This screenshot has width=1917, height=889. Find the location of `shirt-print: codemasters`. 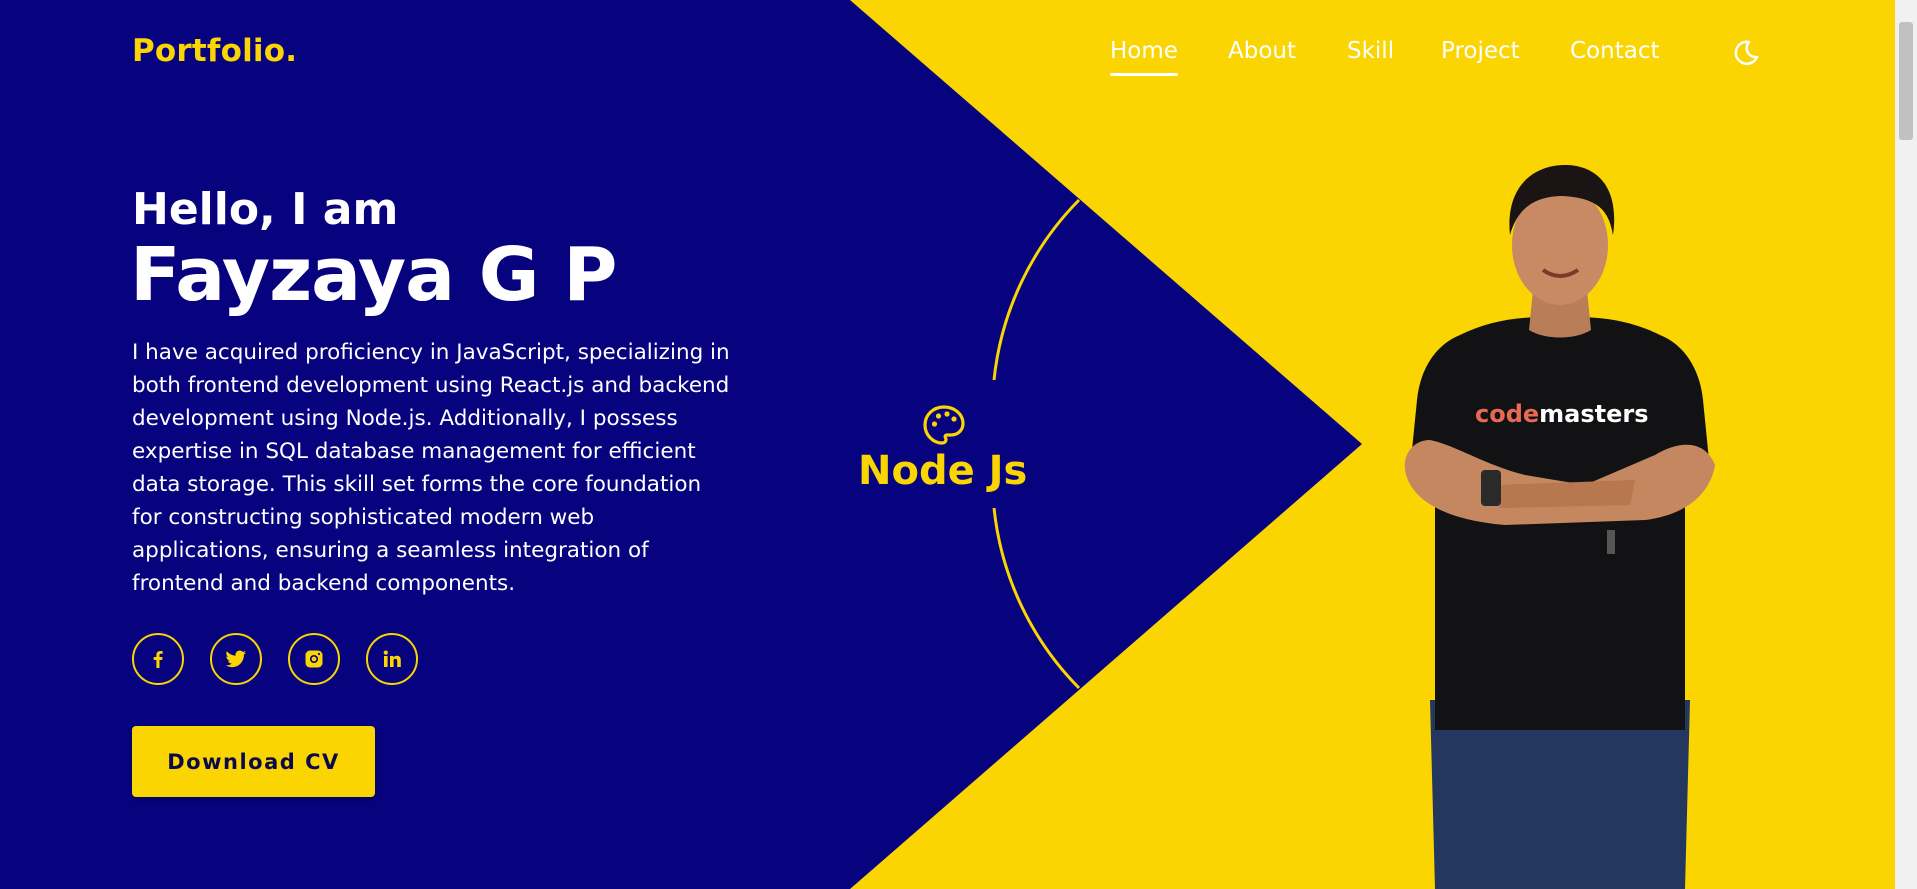

shirt-print: codemasters is located at coordinates (1562, 414).